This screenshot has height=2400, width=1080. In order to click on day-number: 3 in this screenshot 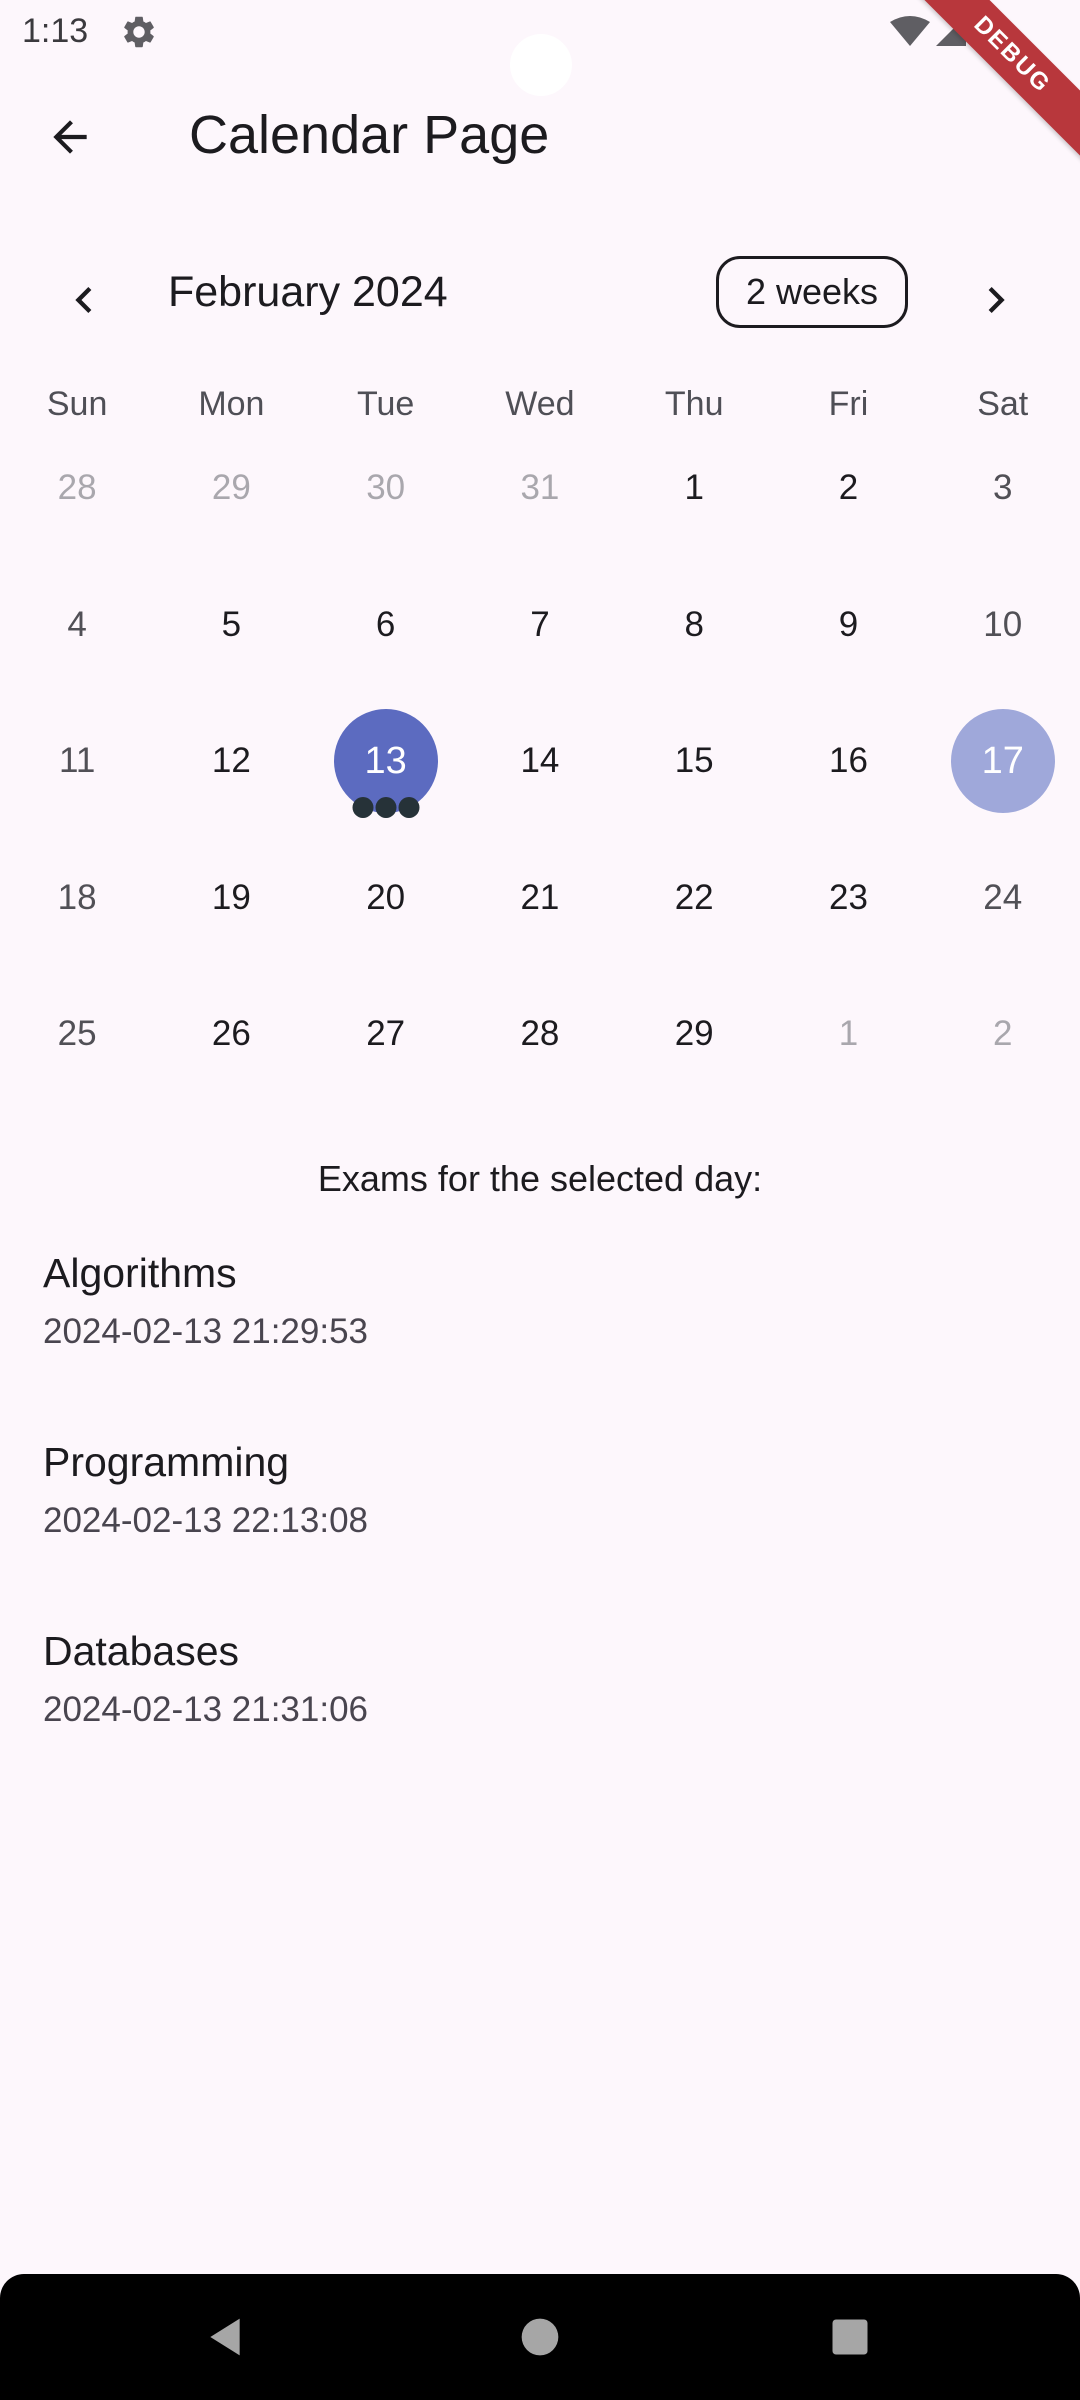, I will do `click(1002, 488)`.